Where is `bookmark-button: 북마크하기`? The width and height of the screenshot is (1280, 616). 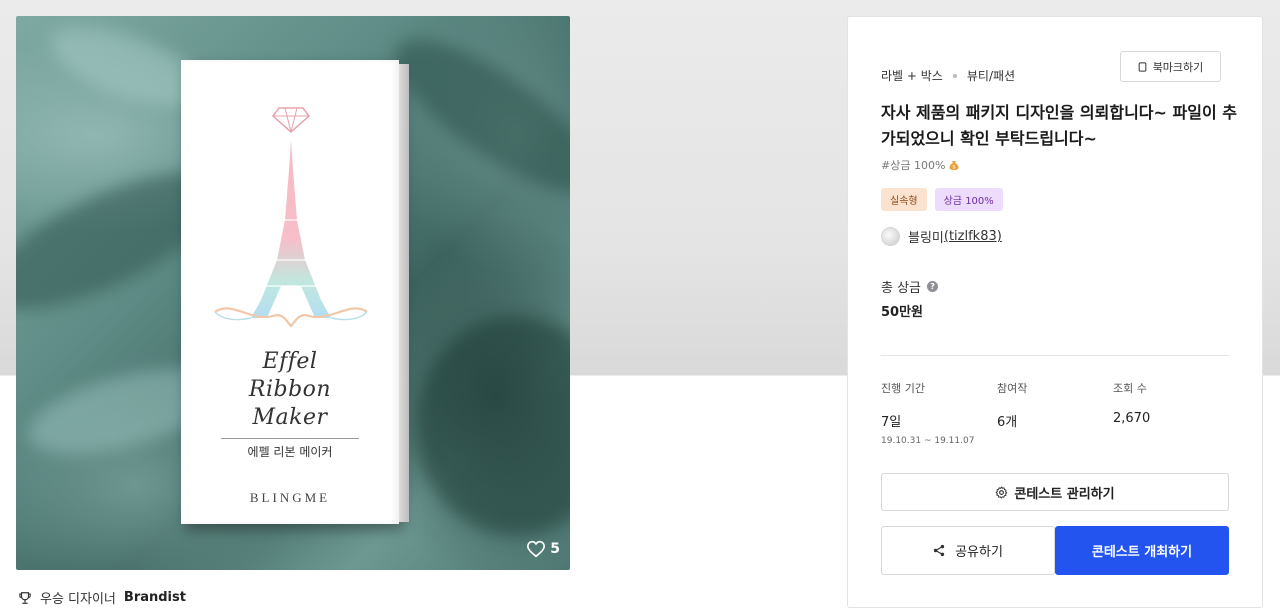
bookmark-button: 북마크하기 is located at coordinates (1170, 66).